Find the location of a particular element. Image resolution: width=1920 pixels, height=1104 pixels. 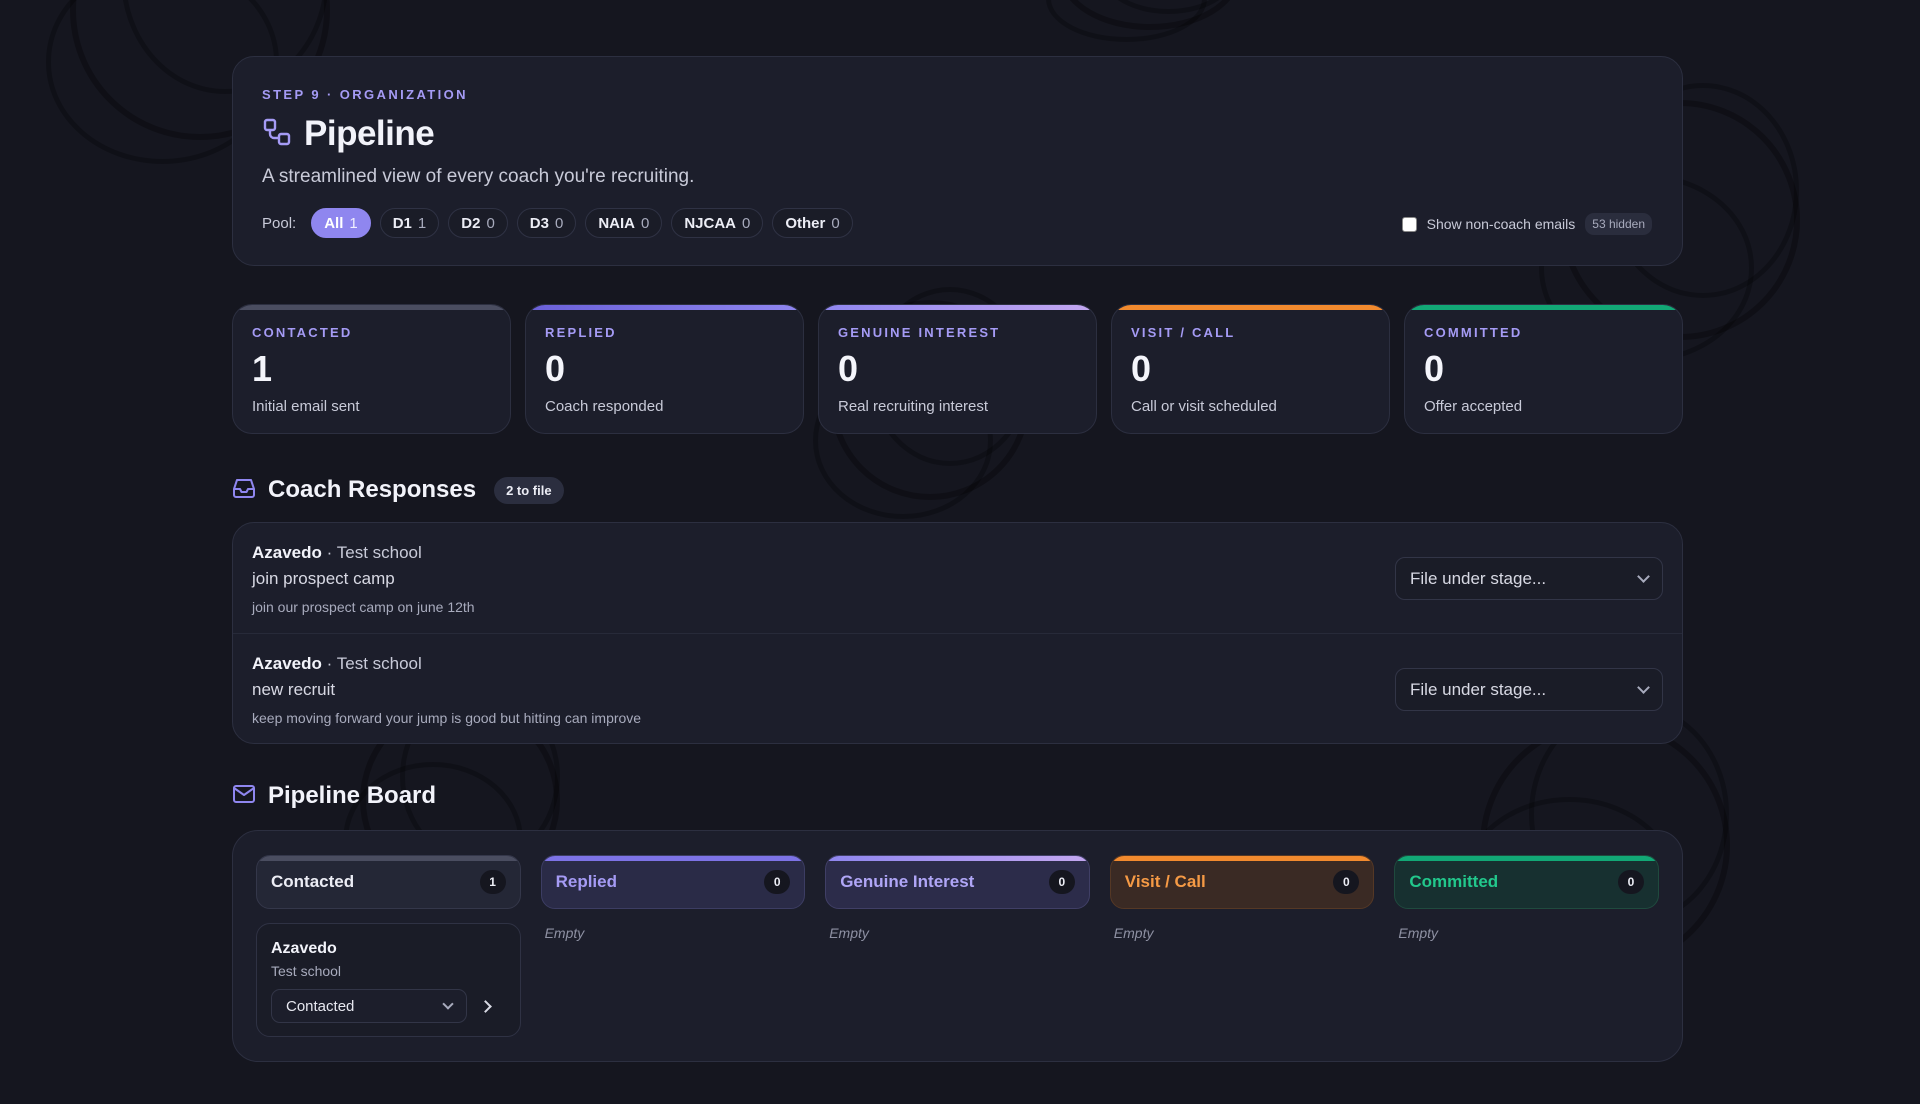

column-count: 1 is located at coordinates (492, 882).